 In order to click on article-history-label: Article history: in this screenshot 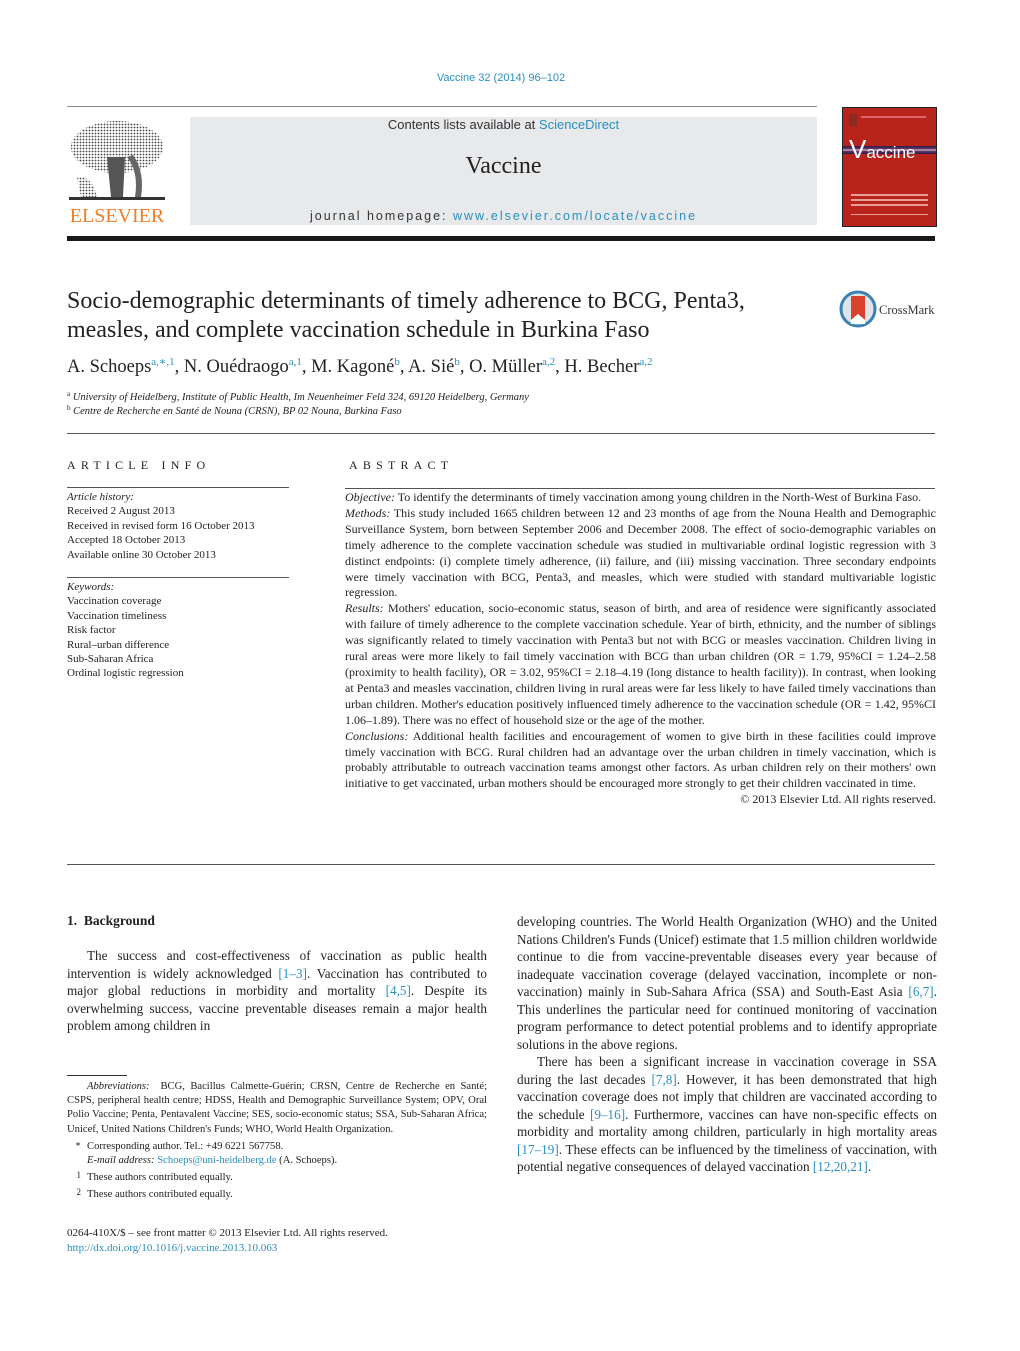, I will do `click(100, 497)`.